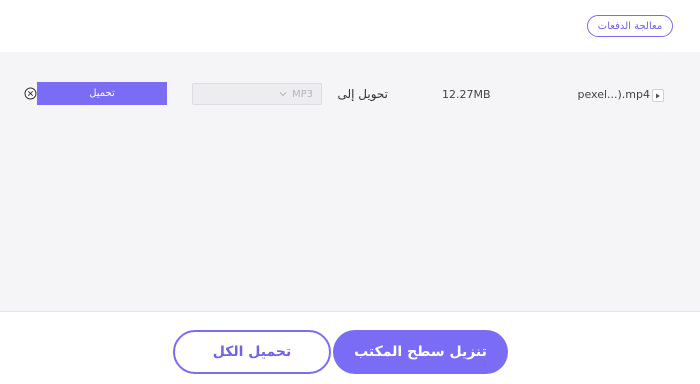  What do you see at coordinates (362, 94) in the screenshot?
I see `convert-to-label: تحويل إلى` at bounding box center [362, 94].